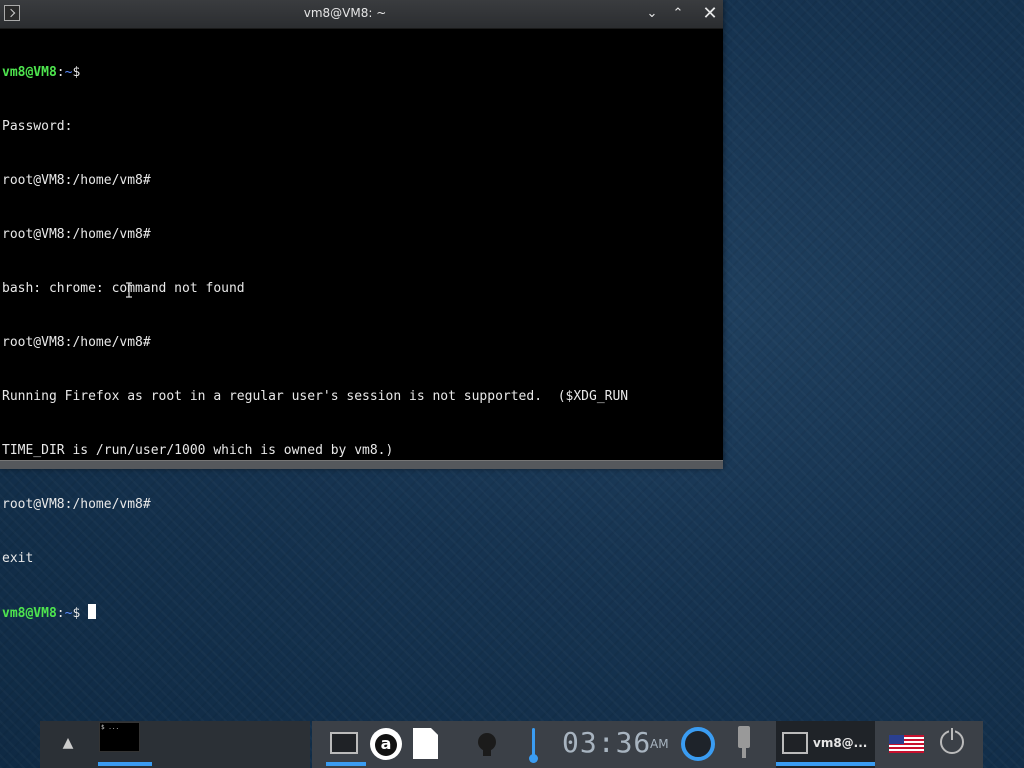  What do you see at coordinates (68, 745) in the screenshot?
I see `chevron-up-icon: ▲` at bounding box center [68, 745].